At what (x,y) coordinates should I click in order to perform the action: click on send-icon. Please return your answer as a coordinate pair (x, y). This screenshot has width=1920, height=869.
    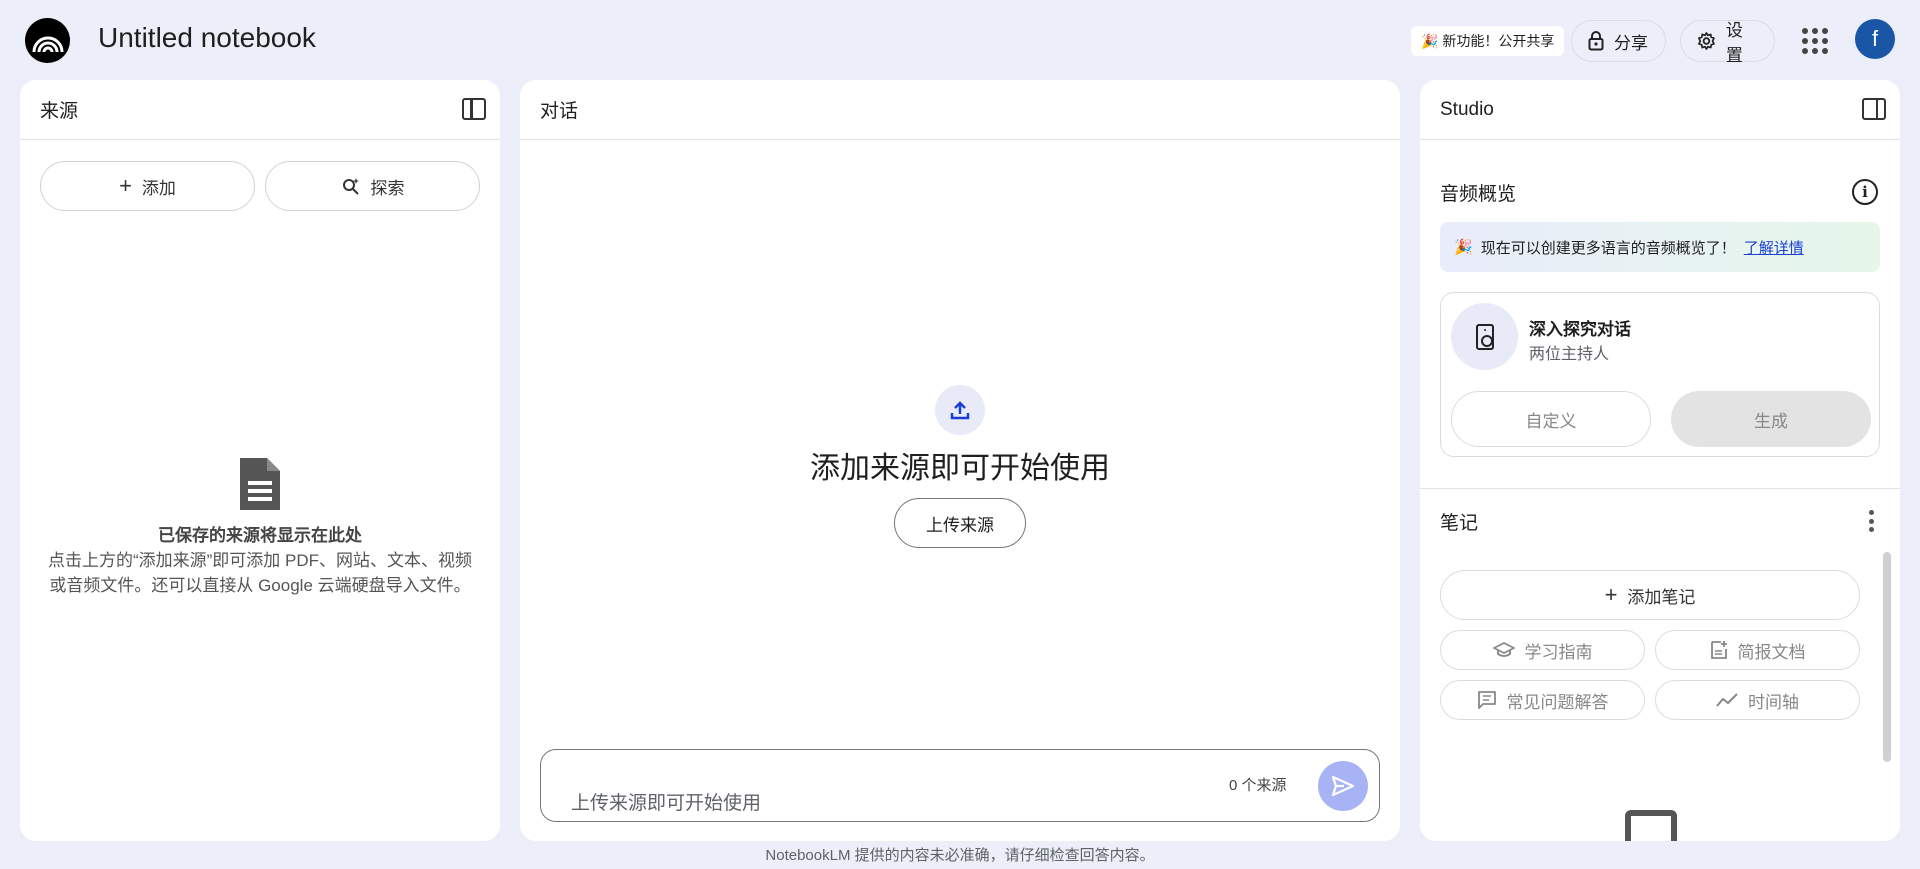
    Looking at the image, I should click on (1343, 786).